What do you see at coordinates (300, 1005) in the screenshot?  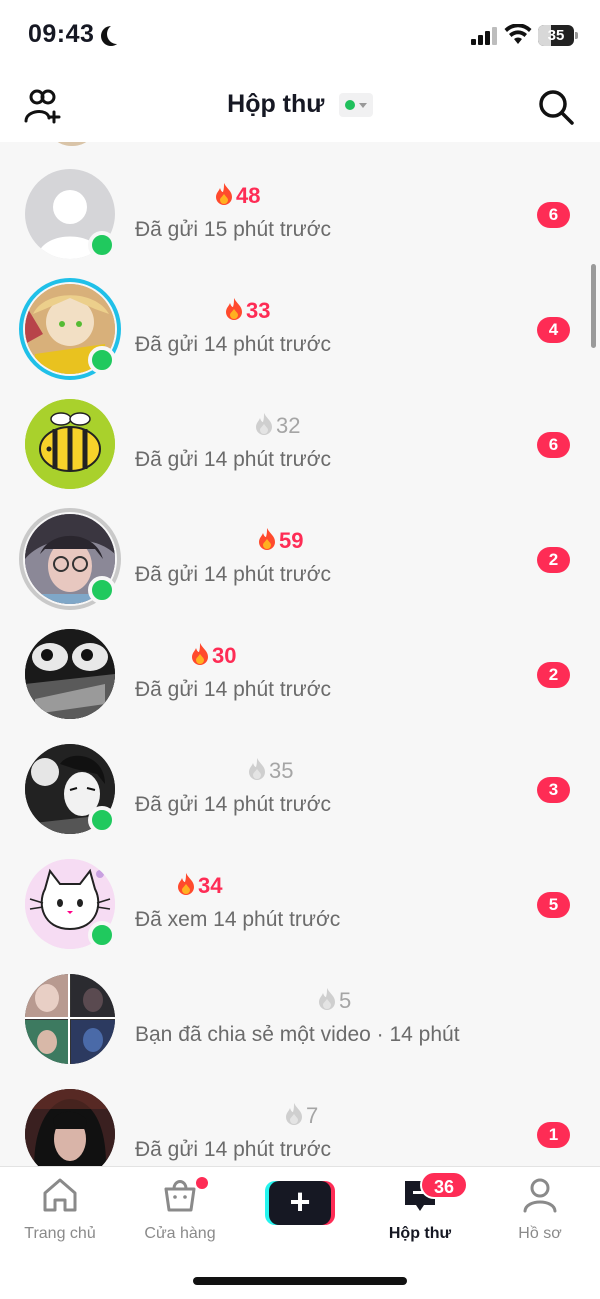 I see `conversation-row: 5 Bạn đã chia sẻ một video · 14 phút` at bounding box center [300, 1005].